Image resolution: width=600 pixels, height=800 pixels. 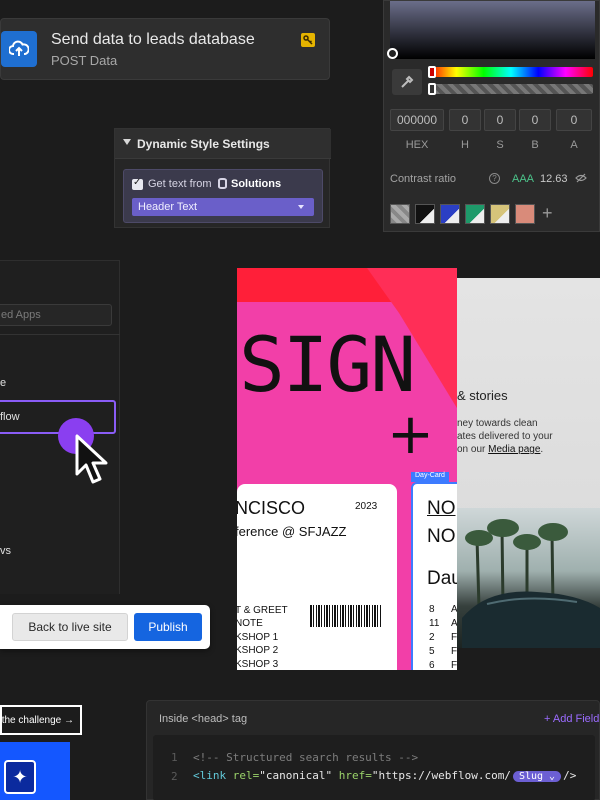 I want to click on saturation-input: 0, so click(x=500, y=120).